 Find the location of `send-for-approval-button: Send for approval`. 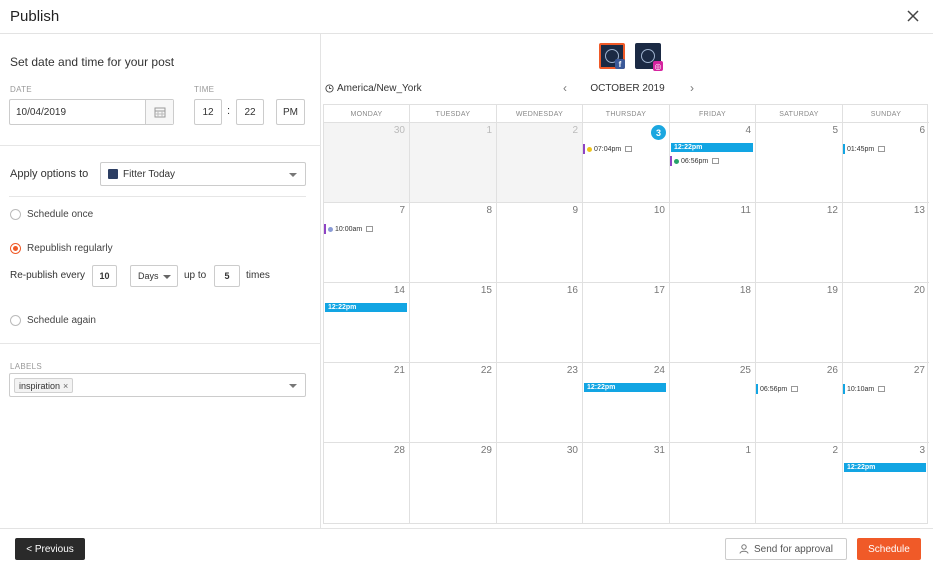

send-for-approval-button: Send for approval is located at coordinates (786, 549).